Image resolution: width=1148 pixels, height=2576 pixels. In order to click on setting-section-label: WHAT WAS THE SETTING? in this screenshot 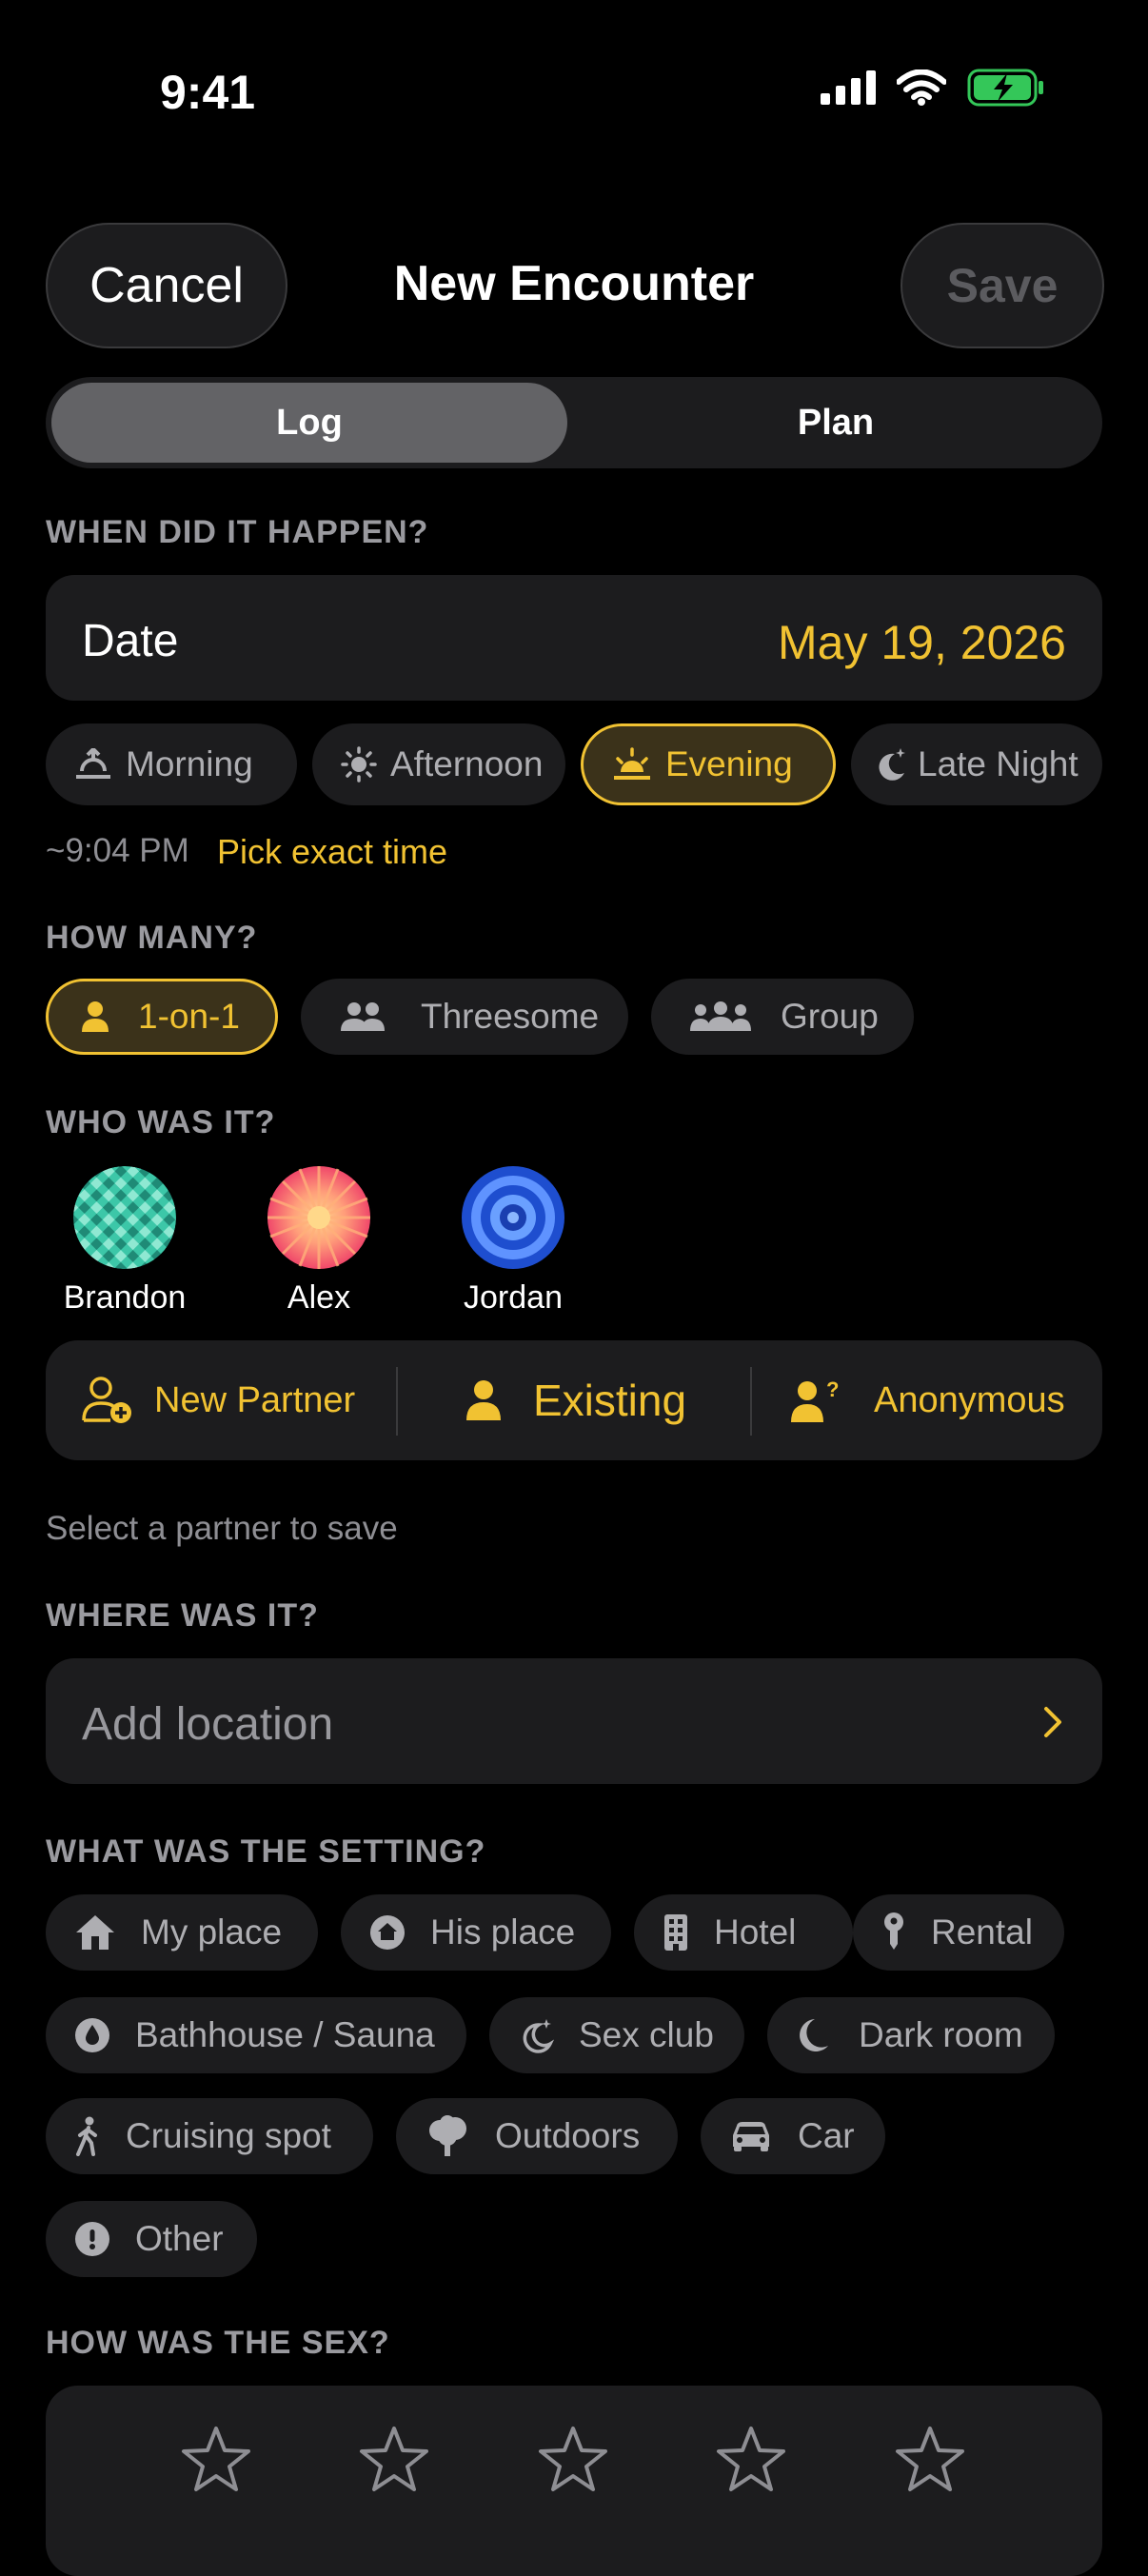, I will do `click(266, 1852)`.